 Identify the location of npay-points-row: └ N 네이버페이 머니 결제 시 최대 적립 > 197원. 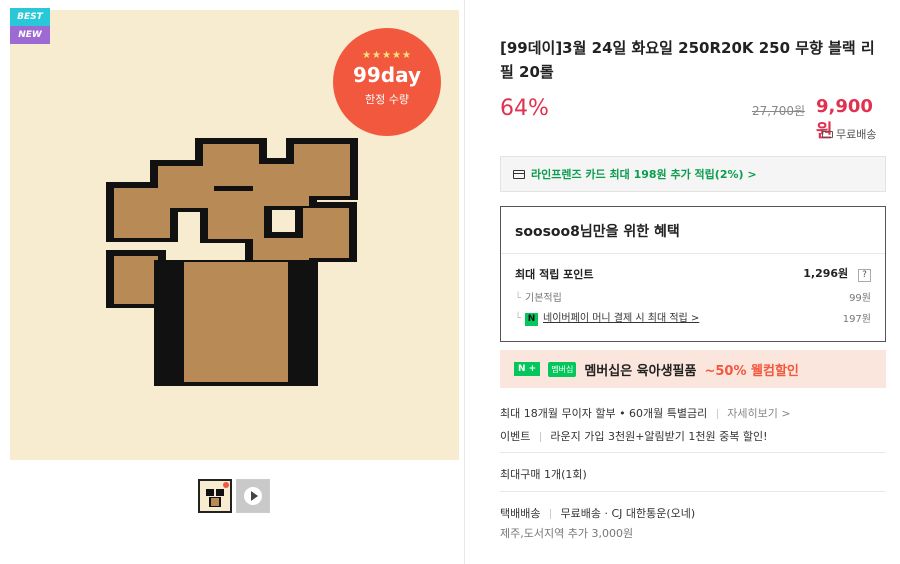
(693, 317).